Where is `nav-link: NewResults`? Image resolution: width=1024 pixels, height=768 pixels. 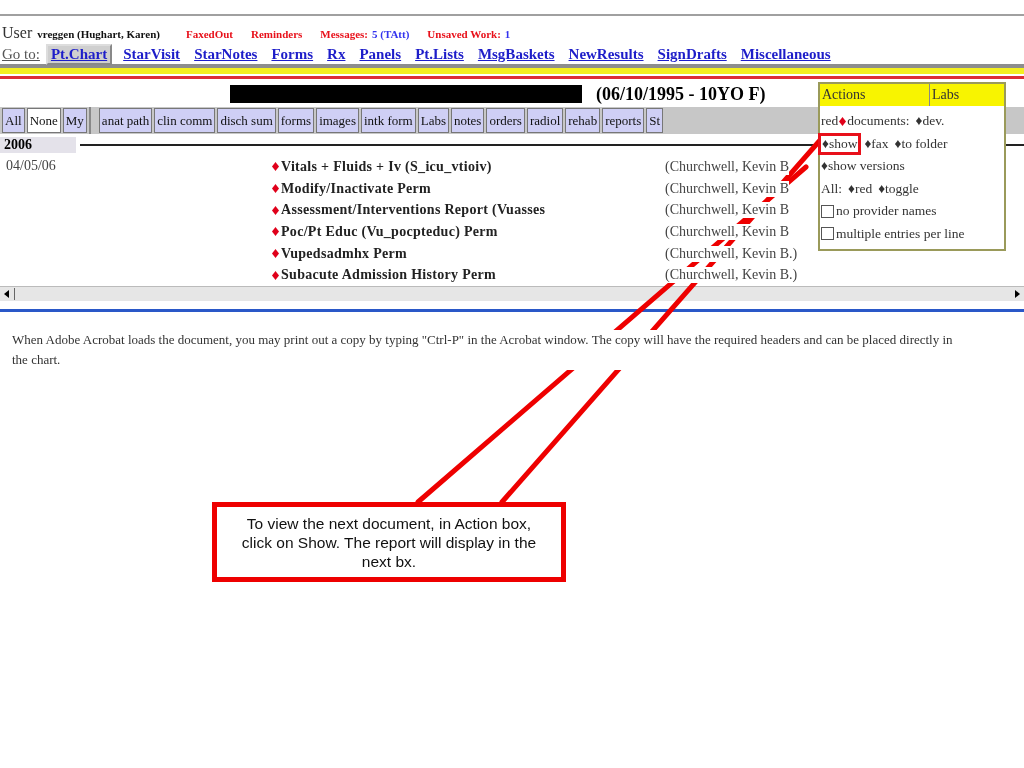 nav-link: NewResults is located at coordinates (606, 54).